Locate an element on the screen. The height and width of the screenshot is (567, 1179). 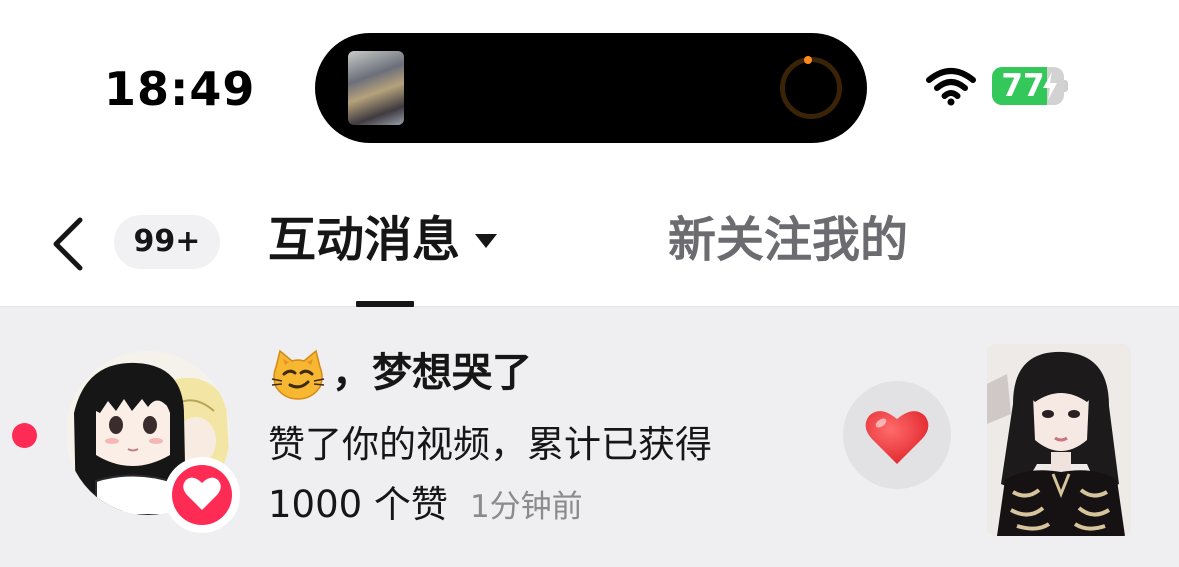
unread-count-badge: 99+ is located at coordinates (167, 242).